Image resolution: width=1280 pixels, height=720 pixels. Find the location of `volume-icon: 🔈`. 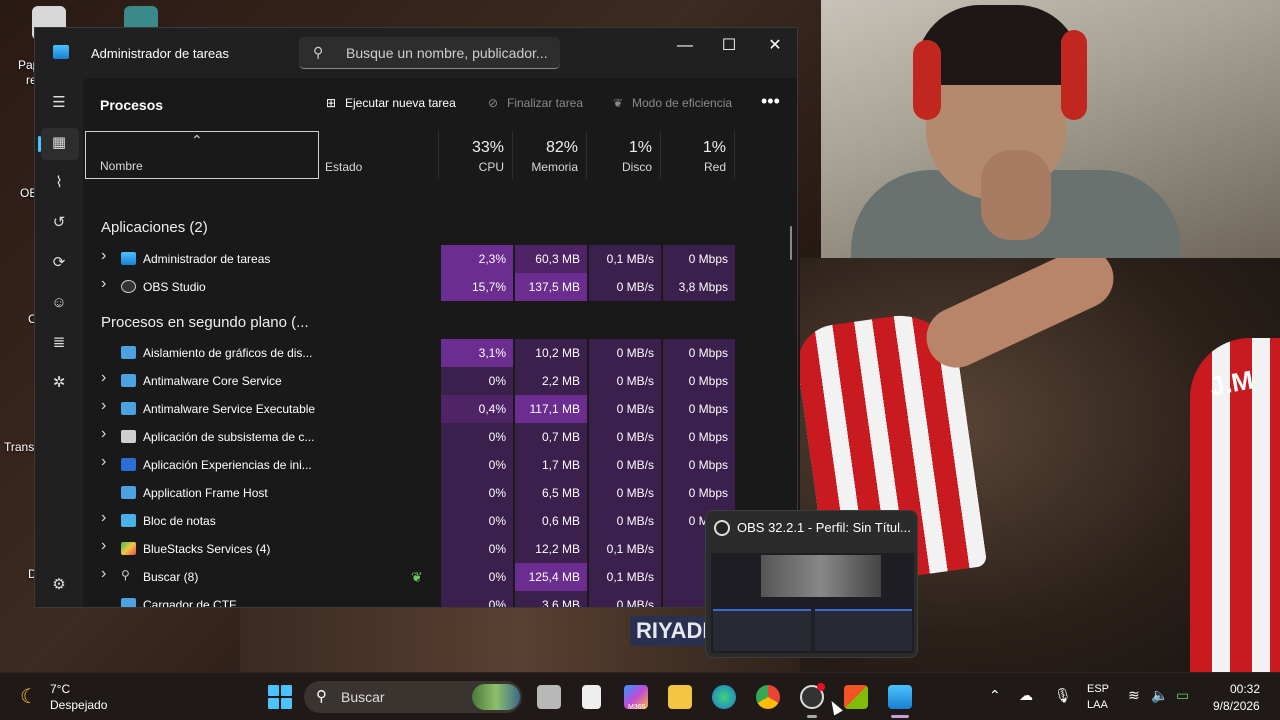

volume-icon: 🔈 is located at coordinates (1159, 695).